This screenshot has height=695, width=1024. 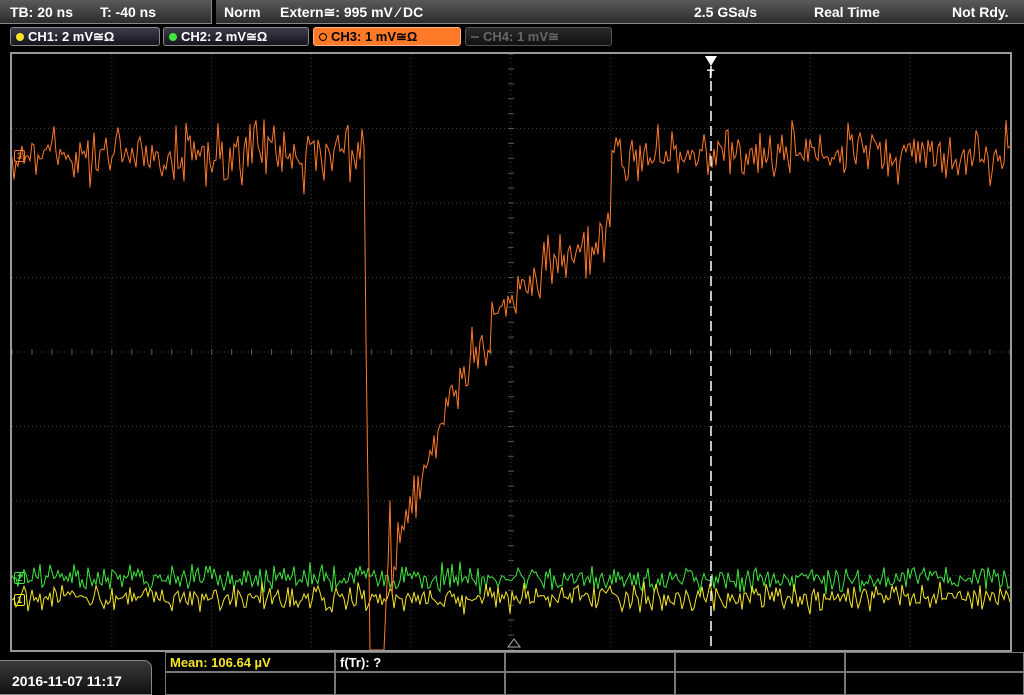 What do you see at coordinates (20, 37) in the screenshot?
I see `channel-1-dot-icon` at bounding box center [20, 37].